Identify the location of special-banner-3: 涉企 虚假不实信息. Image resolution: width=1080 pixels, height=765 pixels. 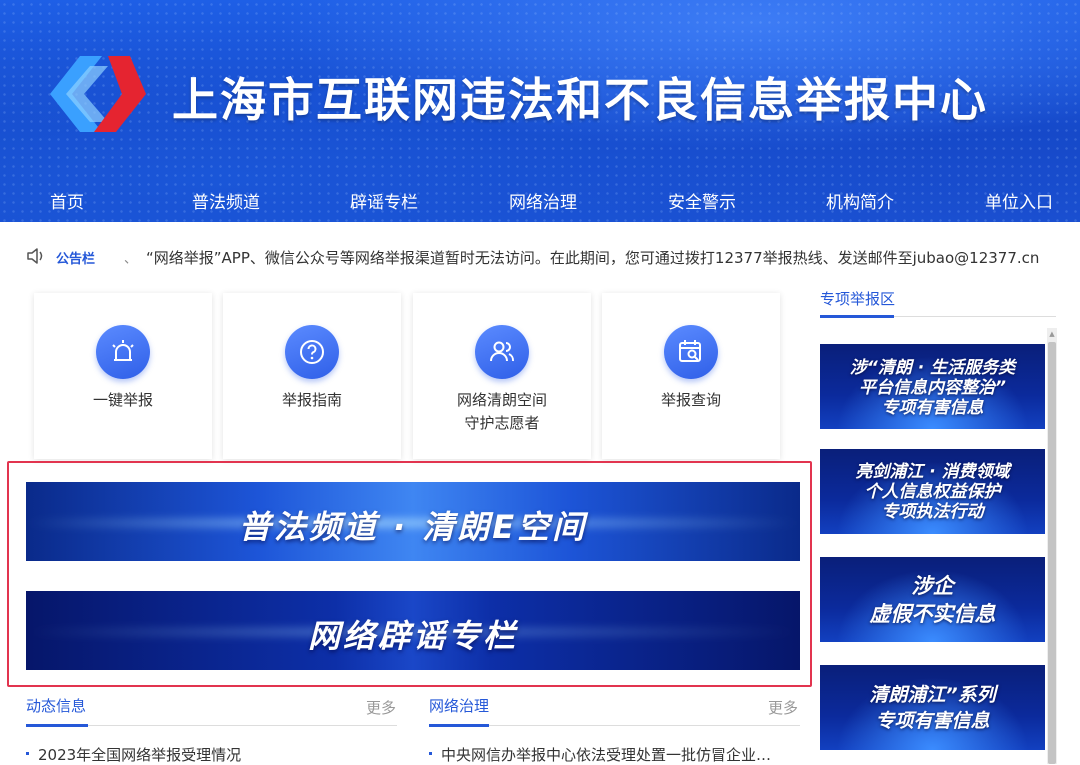
(932, 599).